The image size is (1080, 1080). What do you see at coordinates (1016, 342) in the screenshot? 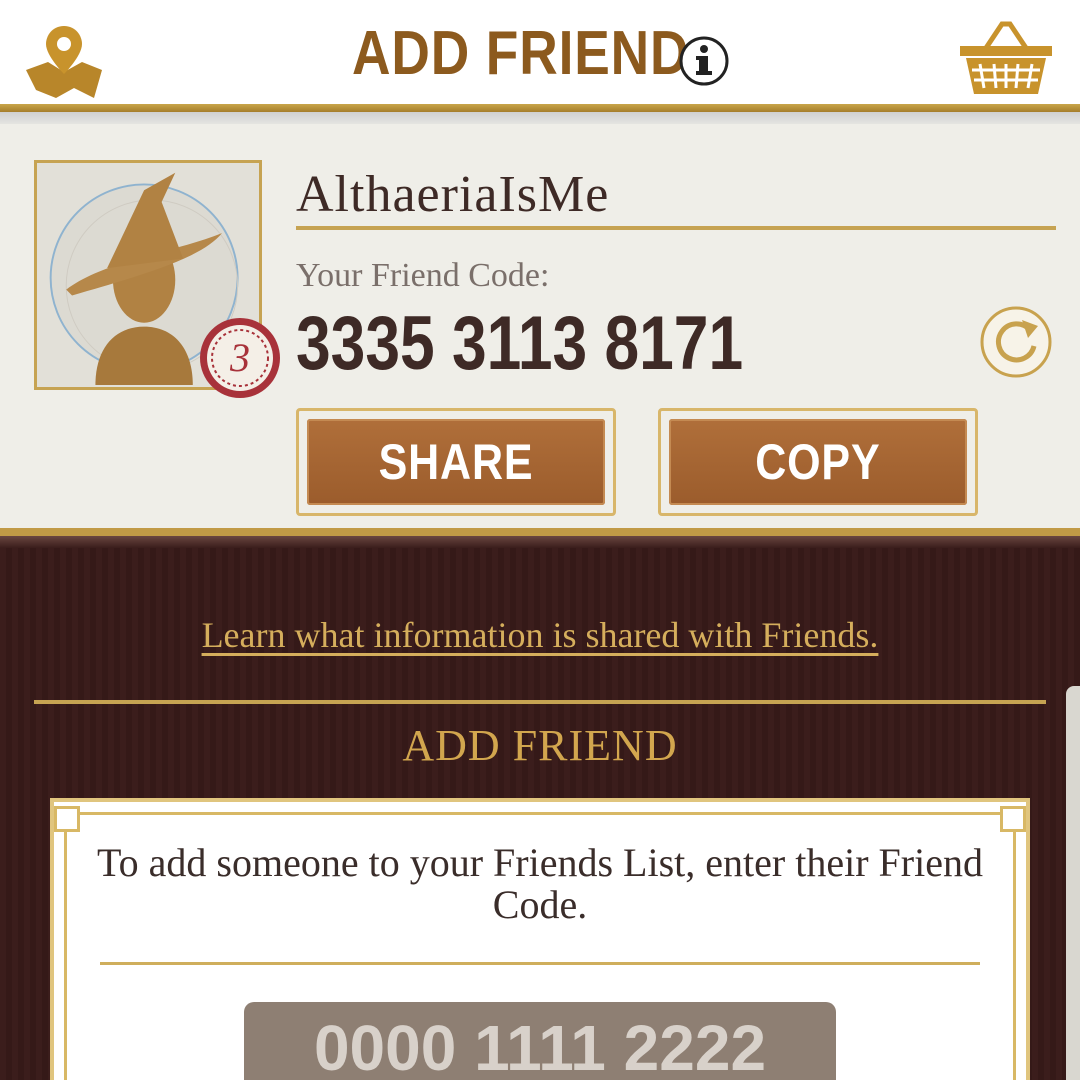
I see `refresh-icon` at bounding box center [1016, 342].